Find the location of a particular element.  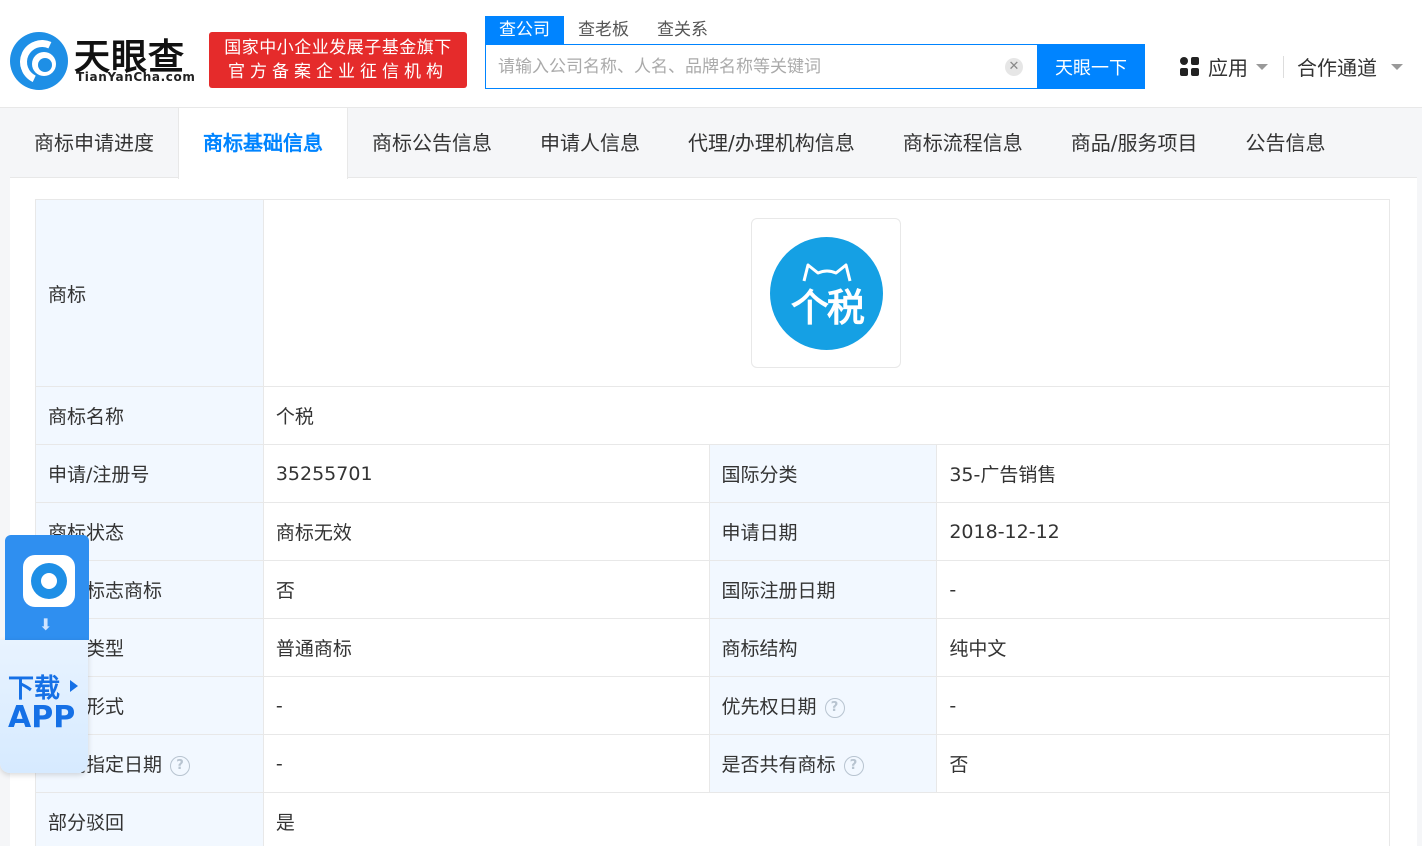

partner-label: 合作通道 is located at coordinates (1337, 68).